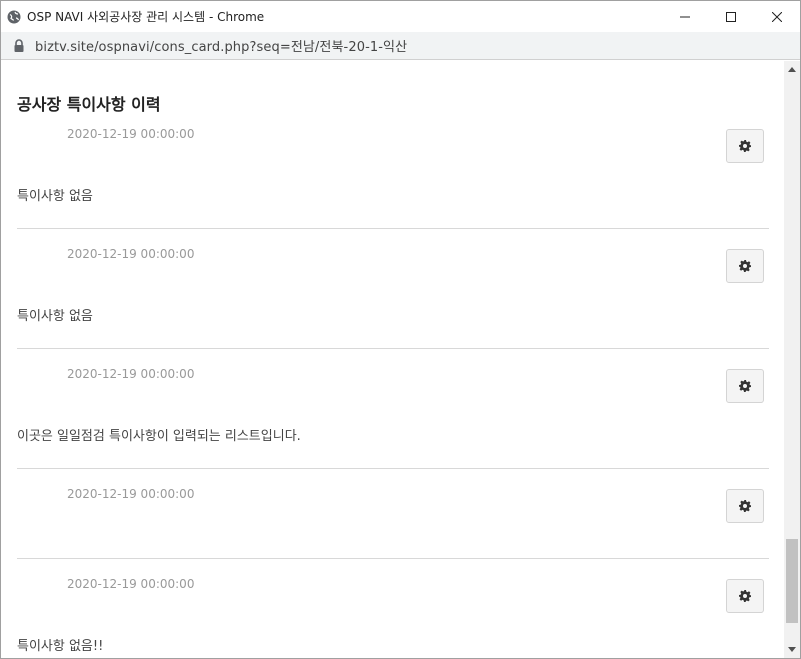  I want to click on lock-icon, so click(19, 45).